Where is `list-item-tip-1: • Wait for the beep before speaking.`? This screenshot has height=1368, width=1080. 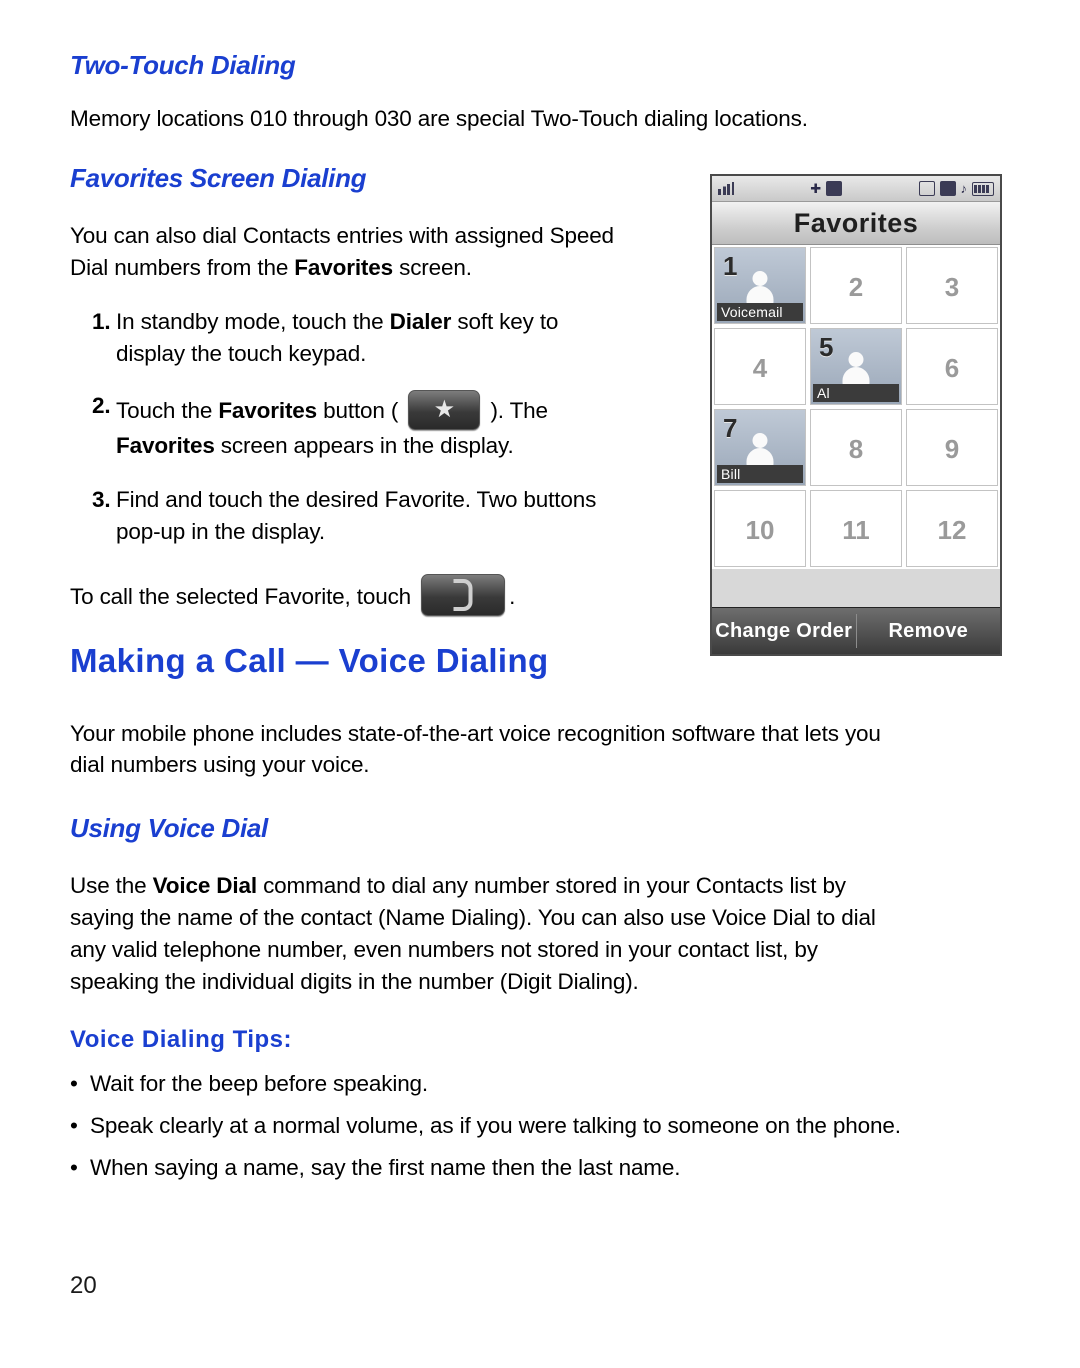
list-item-tip-1: • Wait for the beep before speaking. is located at coordinates (540, 1084).